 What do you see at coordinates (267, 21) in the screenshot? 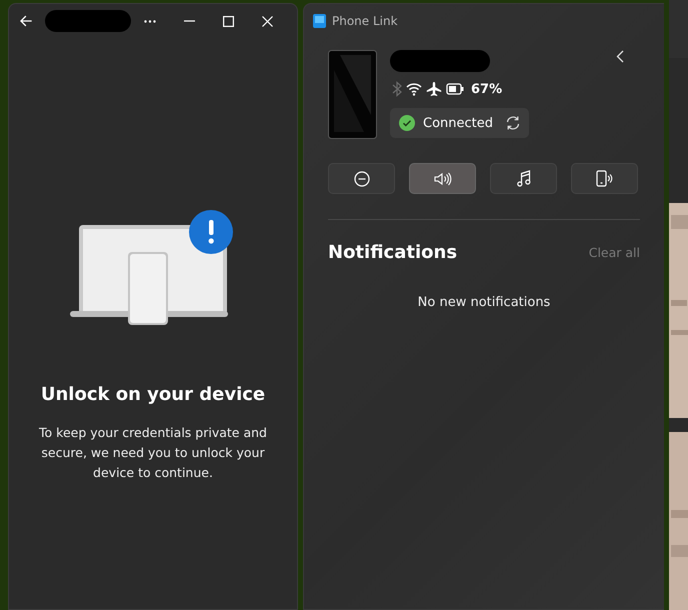
I see `close-icon` at bounding box center [267, 21].